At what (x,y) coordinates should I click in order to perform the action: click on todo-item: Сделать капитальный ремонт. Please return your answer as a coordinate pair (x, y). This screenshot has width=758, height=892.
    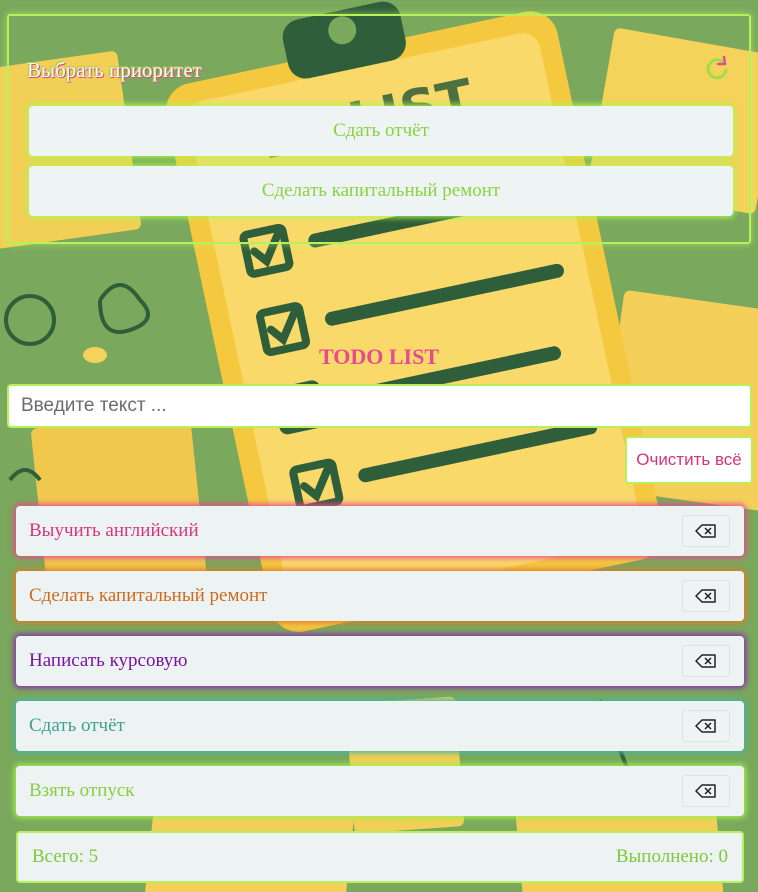
    Looking at the image, I should click on (380, 596).